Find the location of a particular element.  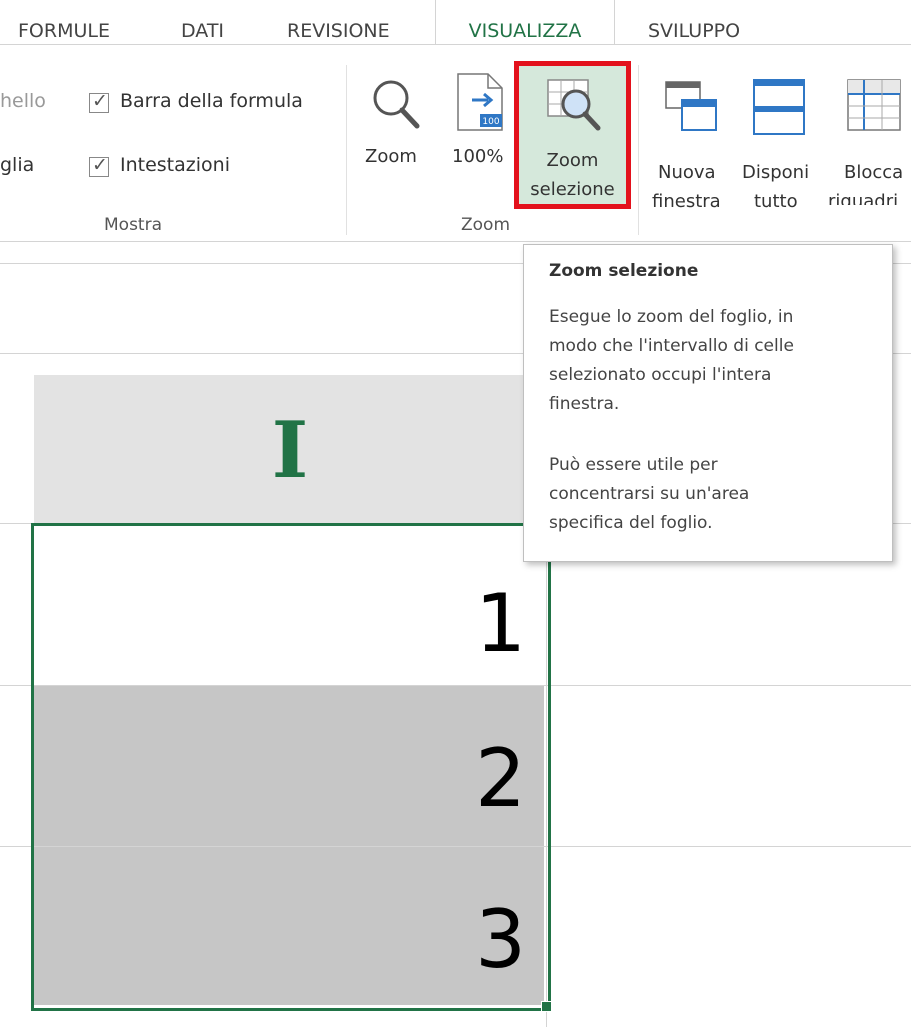

tab-sviluppo: SVILUPPO is located at coordinates (694, 22).